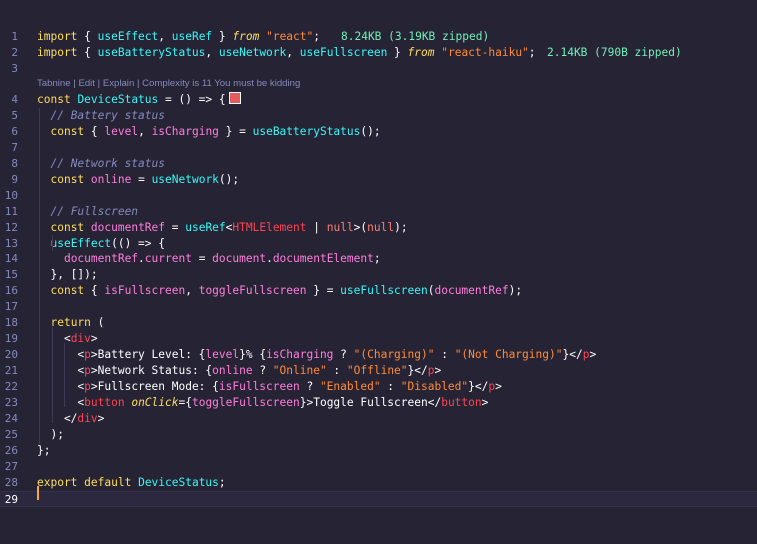  What do you see at coordinates (67, 338) in the screenshot?
I see `code-text: <div>` at bounding box center [67, 338].